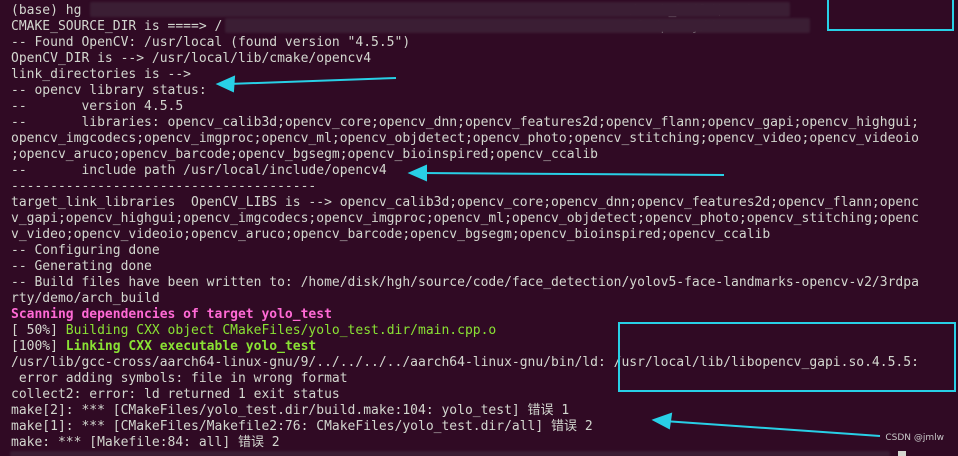 This screenshot has width=958, height=456. Describe the element at coordinates (914, 438) in the screenshot. I see `watermark: CSDN @jmlw` at that location.